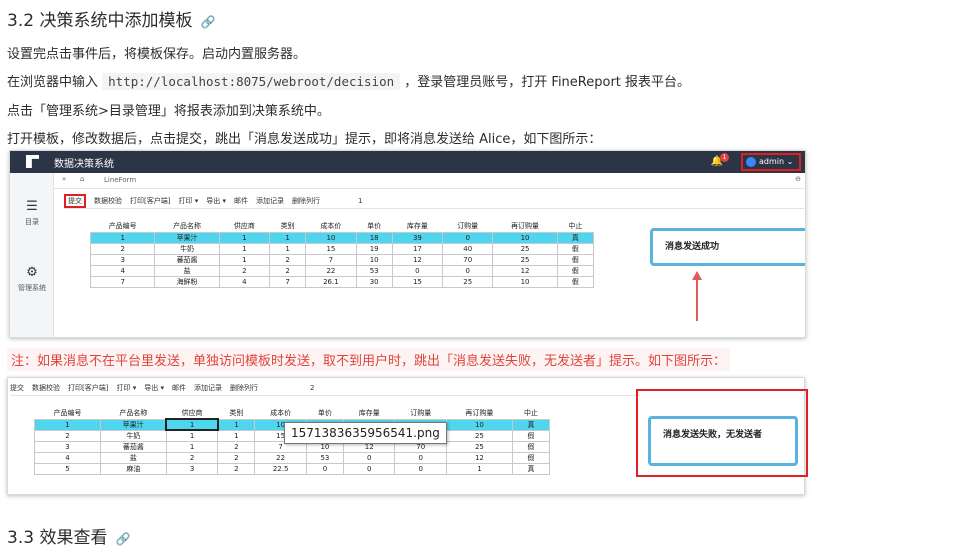 This screenshot has height=560, width=970. What do you see at coordinates (133, 468) in the screenshot?
I see `table-cell: 麻油` at bounding box center [133, 468].